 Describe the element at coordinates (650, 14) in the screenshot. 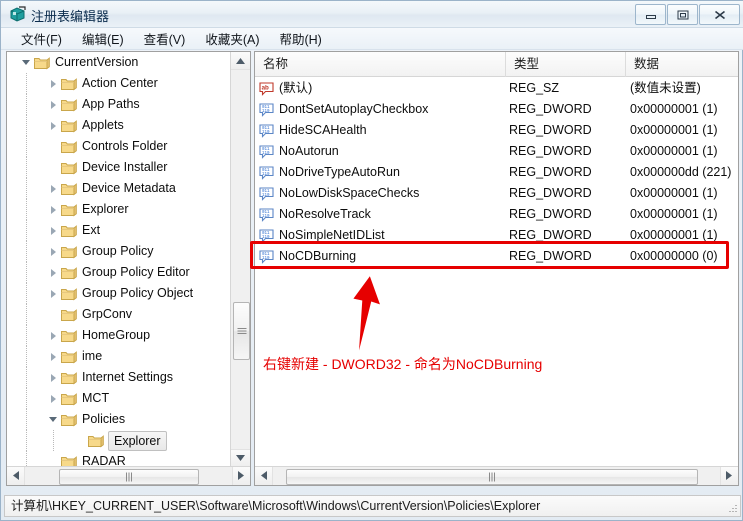

I see `minimize-button` at that location.